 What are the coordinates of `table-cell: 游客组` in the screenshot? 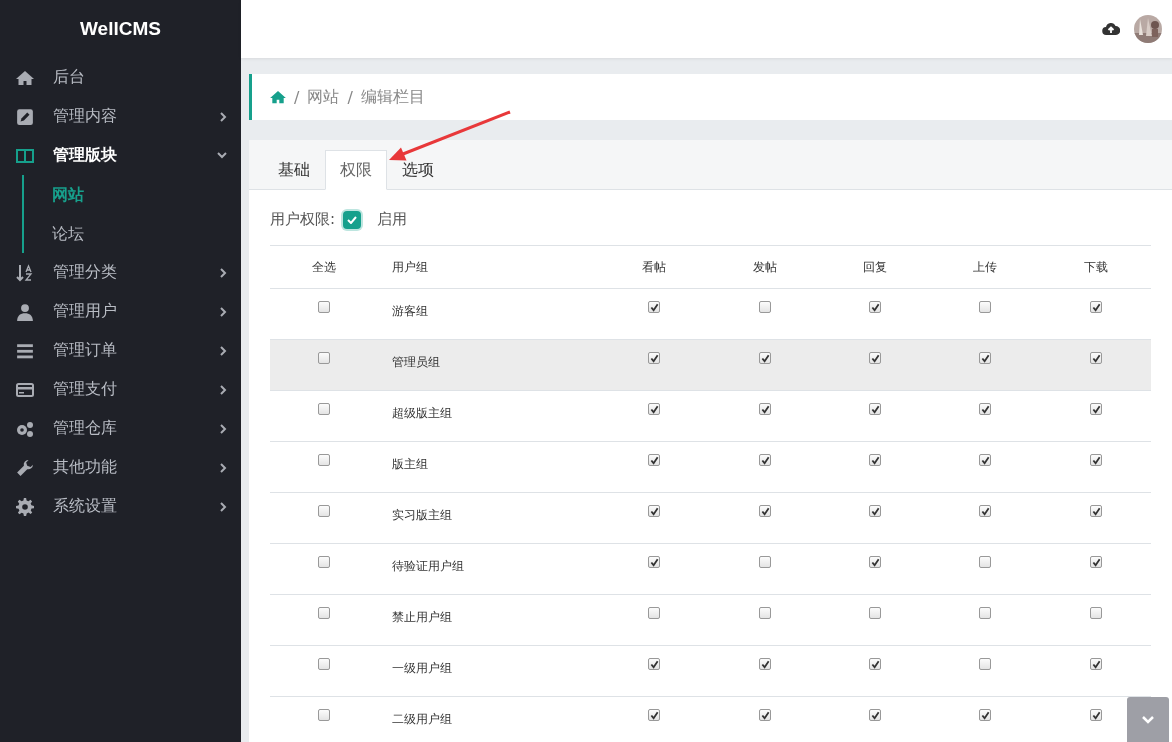 It's located at (410, 311).